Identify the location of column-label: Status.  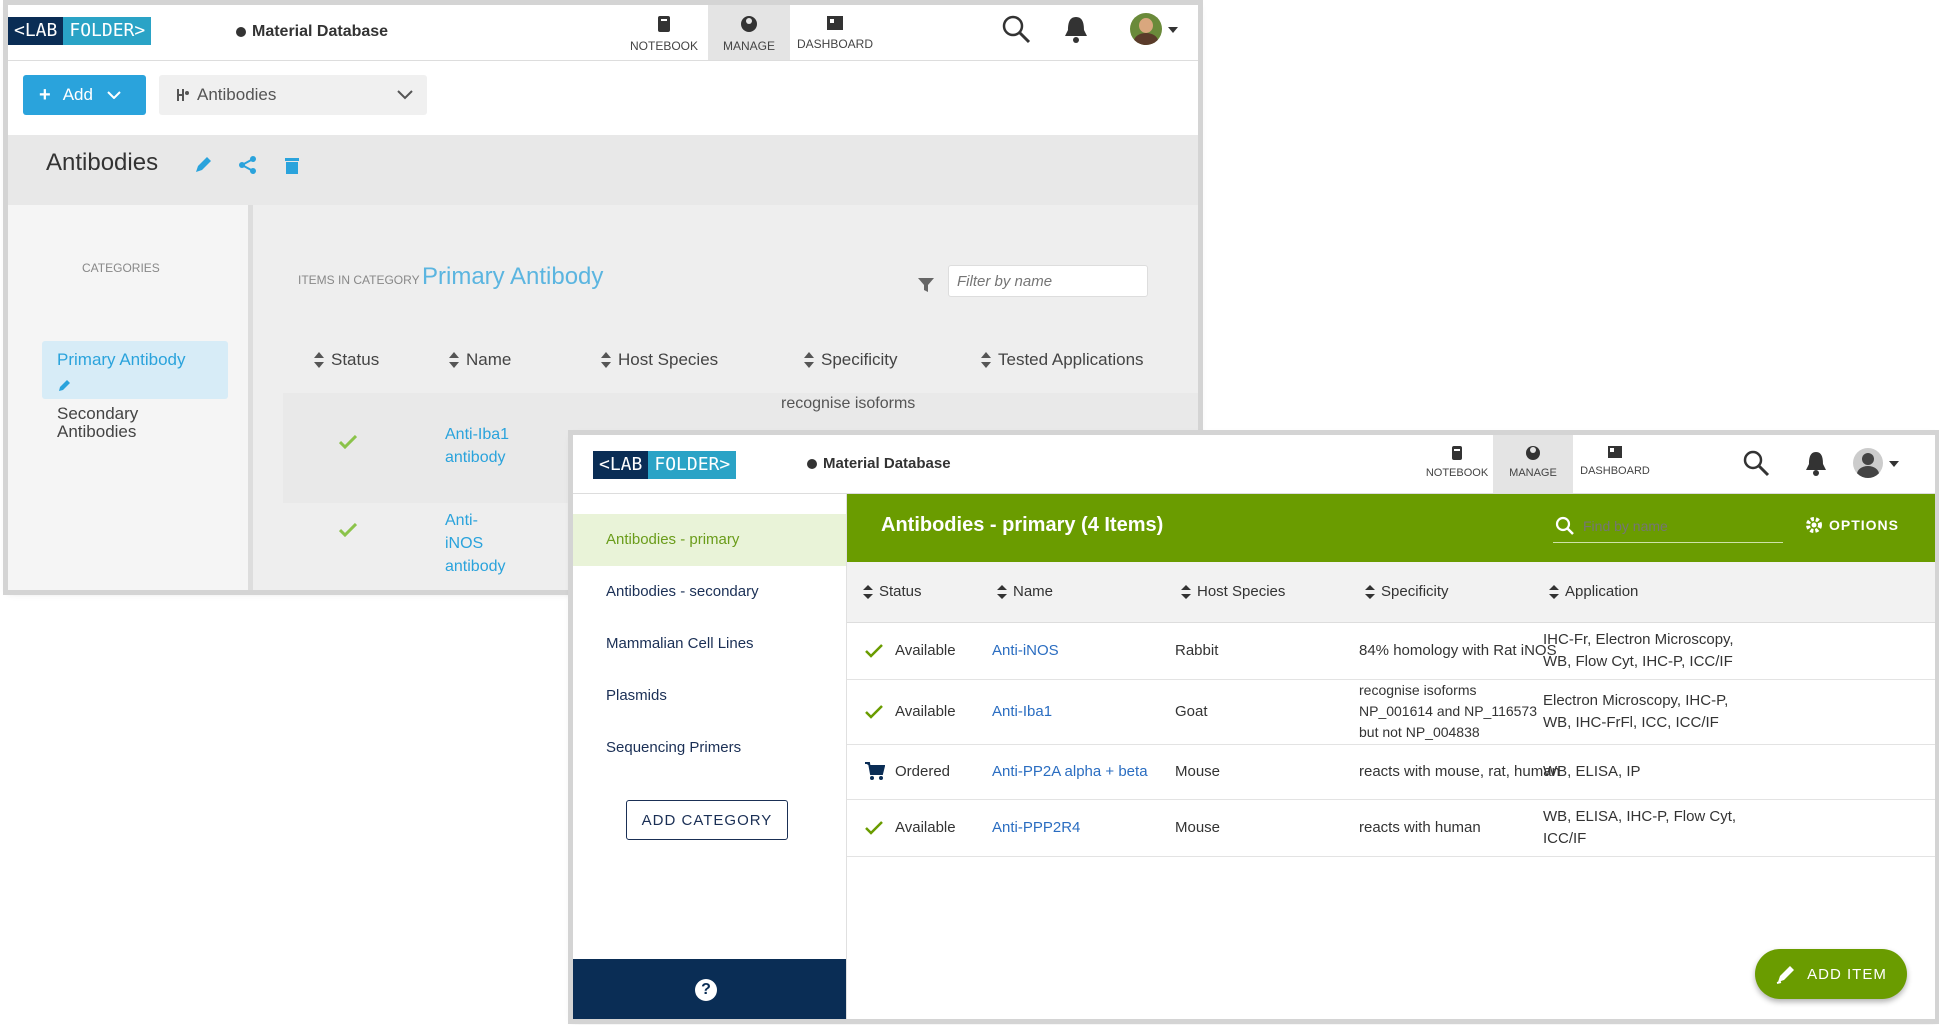
(900, 591).